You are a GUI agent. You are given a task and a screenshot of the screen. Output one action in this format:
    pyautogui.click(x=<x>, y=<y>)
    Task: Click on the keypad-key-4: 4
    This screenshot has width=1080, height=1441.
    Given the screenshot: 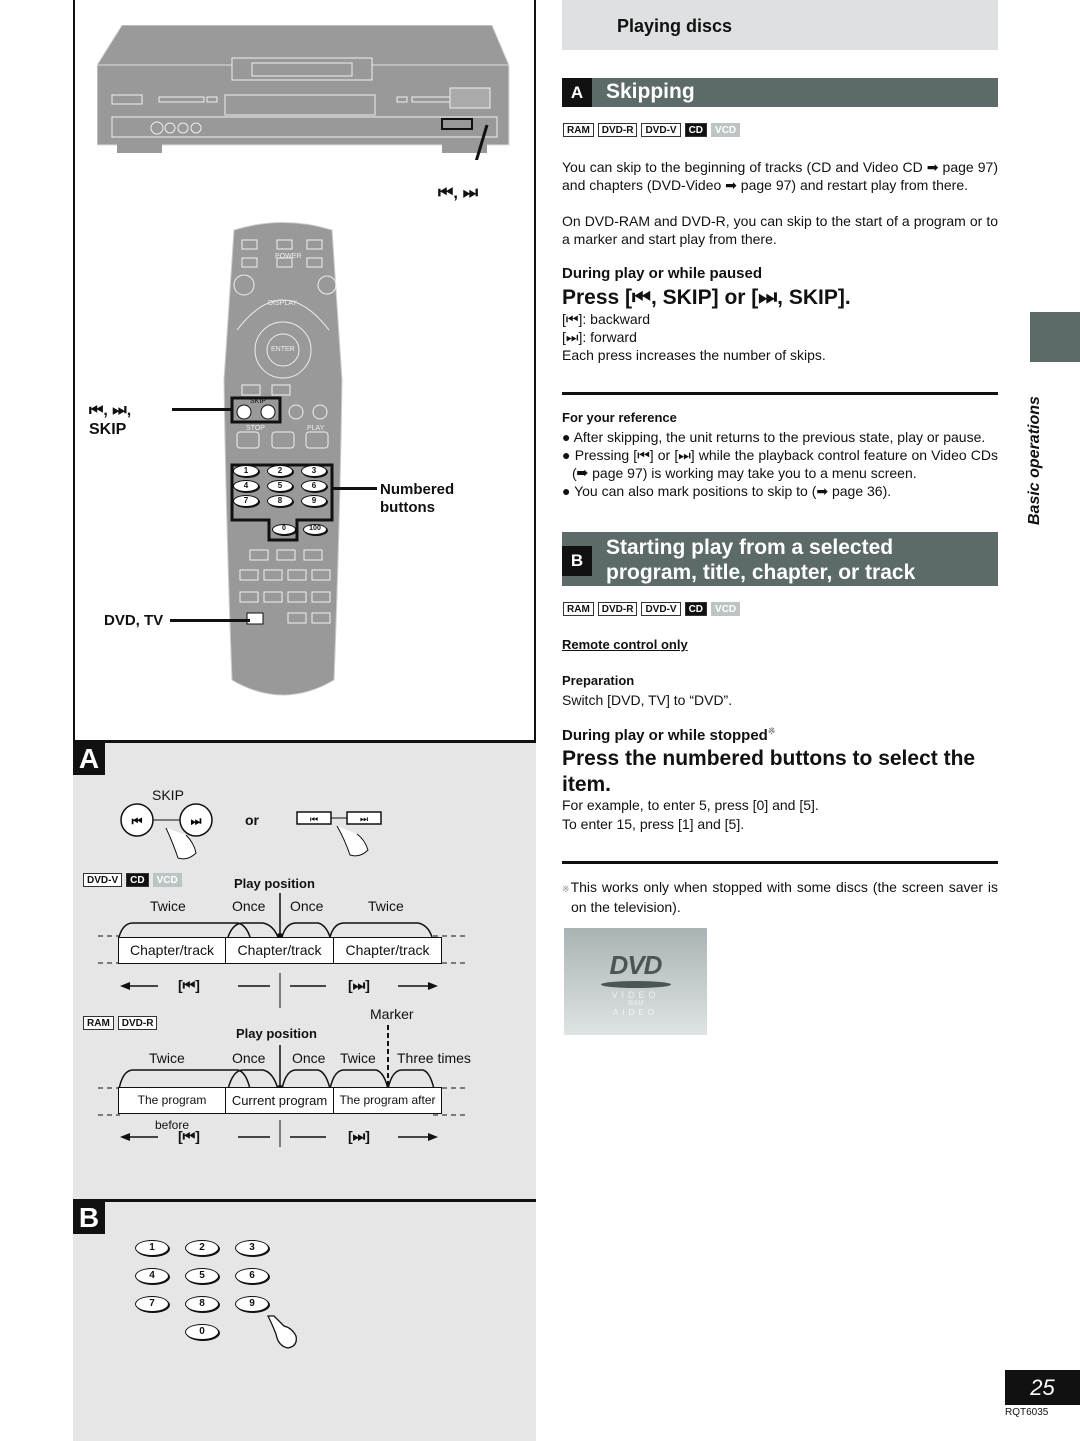 What is the action you would take?
    pyautogui.click(x=152, y=1276)
    